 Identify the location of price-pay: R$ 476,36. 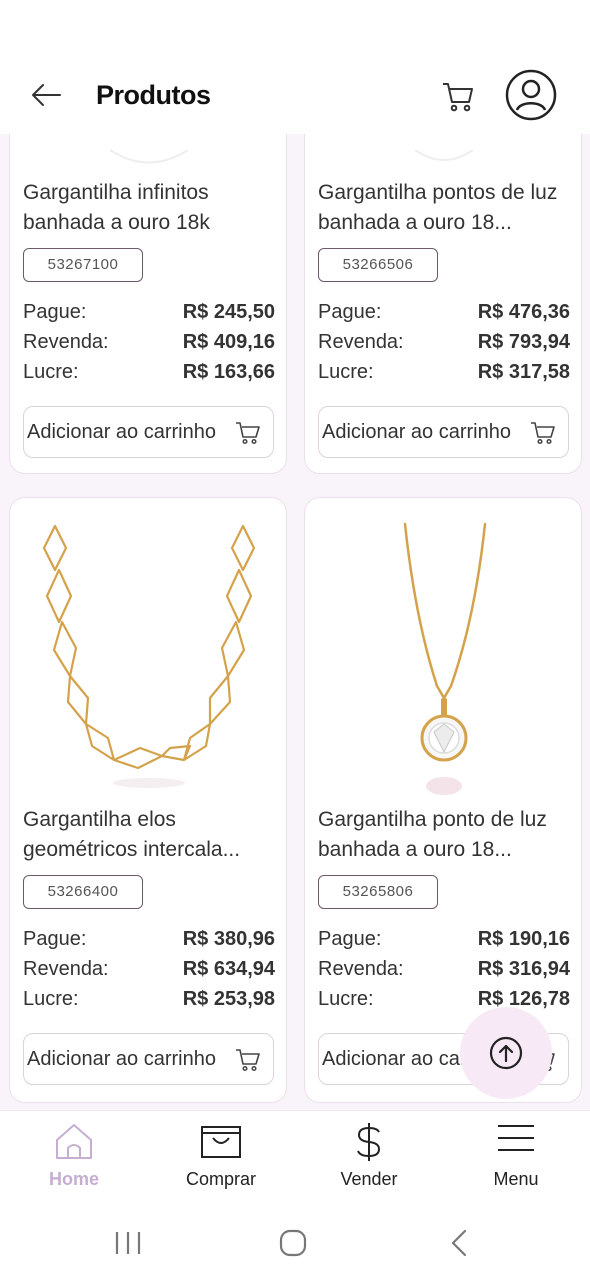
(523, 312).